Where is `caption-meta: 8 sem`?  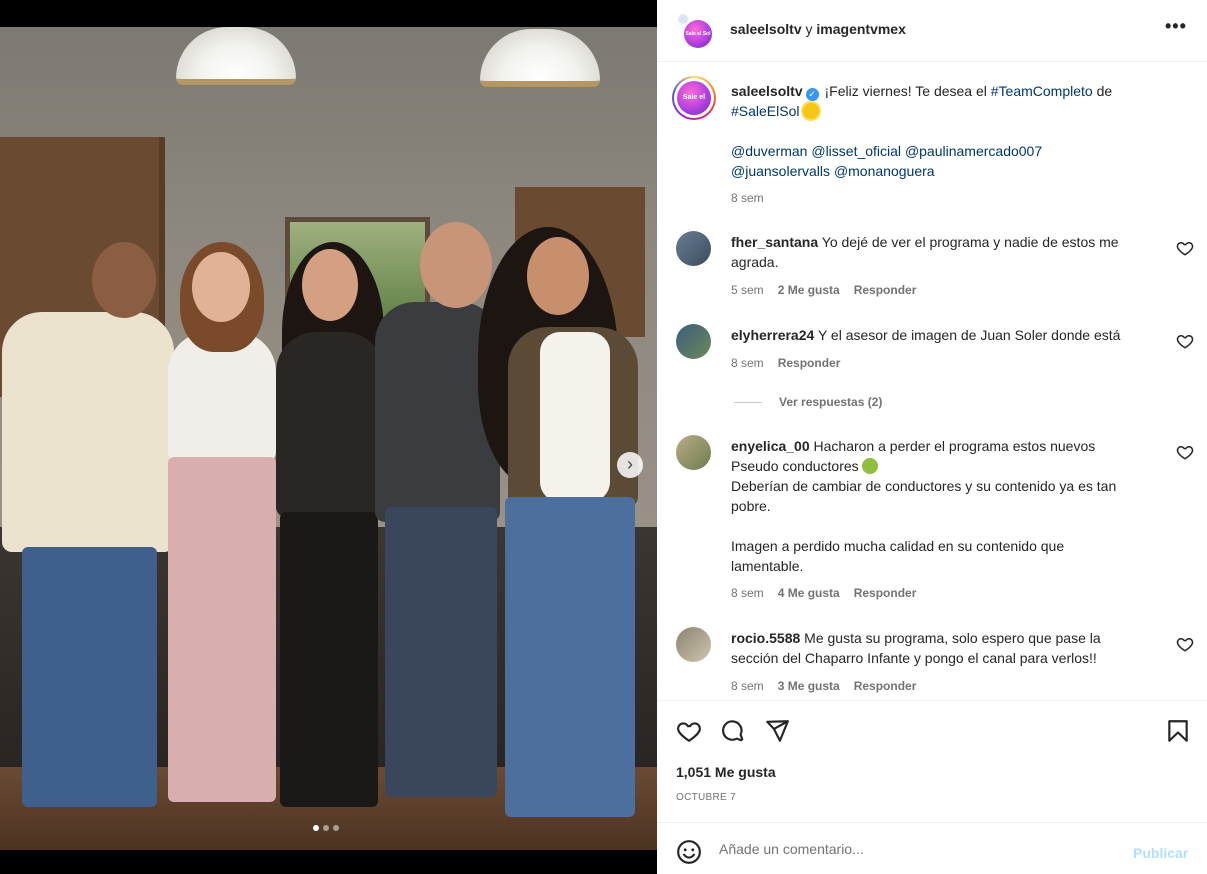 caption-meta: 8 sem is located at coordinates (747, 198).